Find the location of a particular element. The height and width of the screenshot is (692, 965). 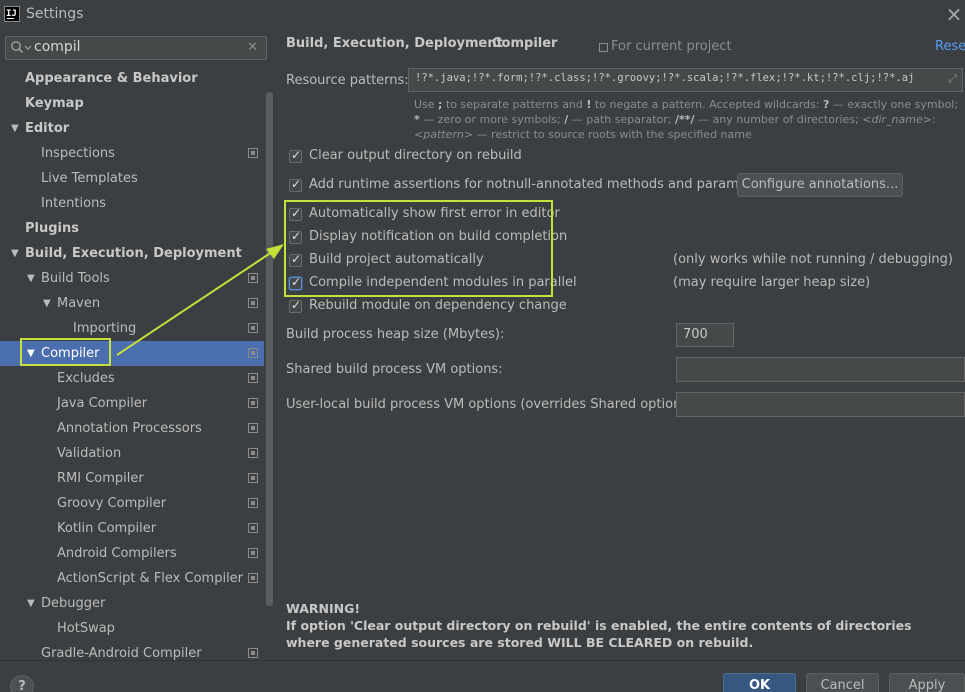

tree-item-label: Annotation Processors is located at coordinates (129, 428).